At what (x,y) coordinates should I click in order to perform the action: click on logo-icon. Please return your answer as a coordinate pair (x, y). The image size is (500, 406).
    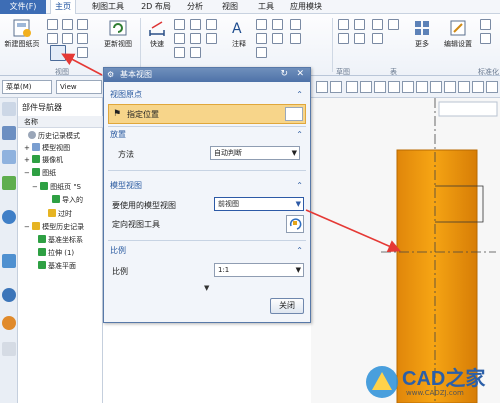
    Looking at the image, I should click on (382, 382).